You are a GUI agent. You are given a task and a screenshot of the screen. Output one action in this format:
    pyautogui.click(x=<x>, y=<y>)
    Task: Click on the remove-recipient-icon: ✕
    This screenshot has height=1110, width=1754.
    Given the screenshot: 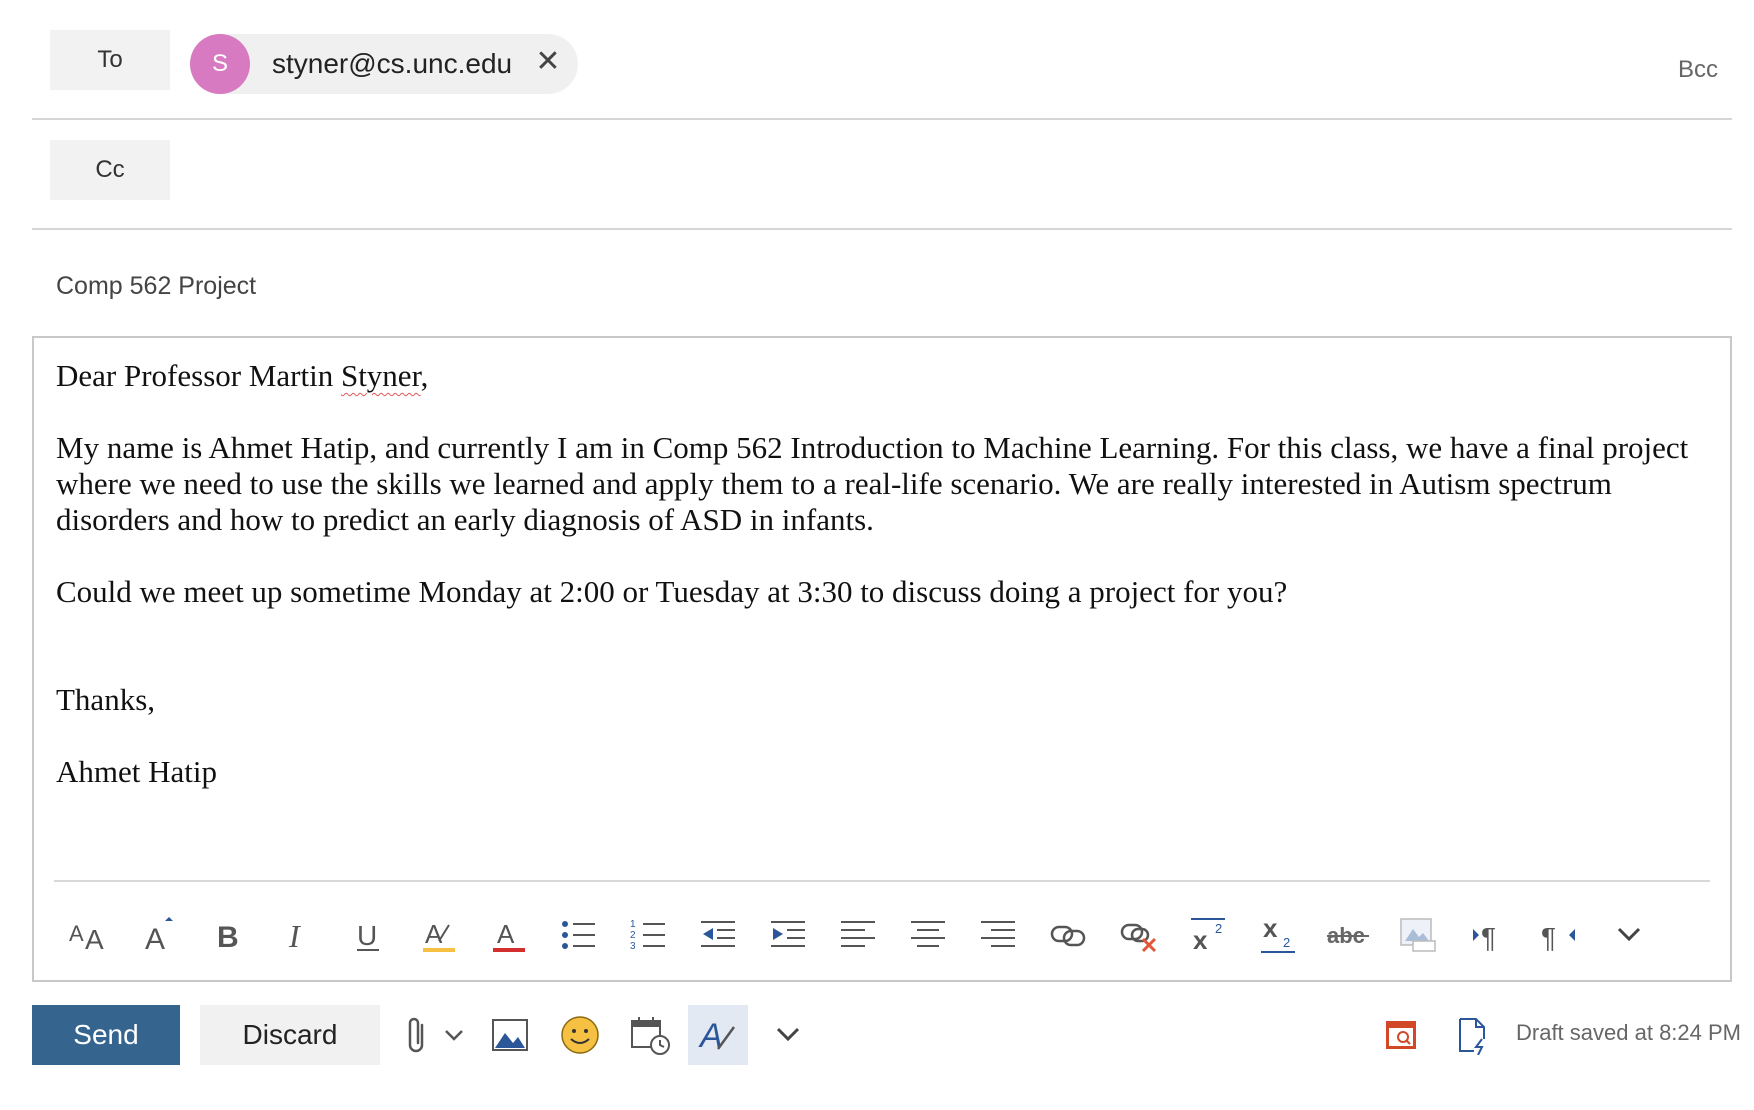 What is the action you would take?
    pyautogui.click(x=548, y=62)
    